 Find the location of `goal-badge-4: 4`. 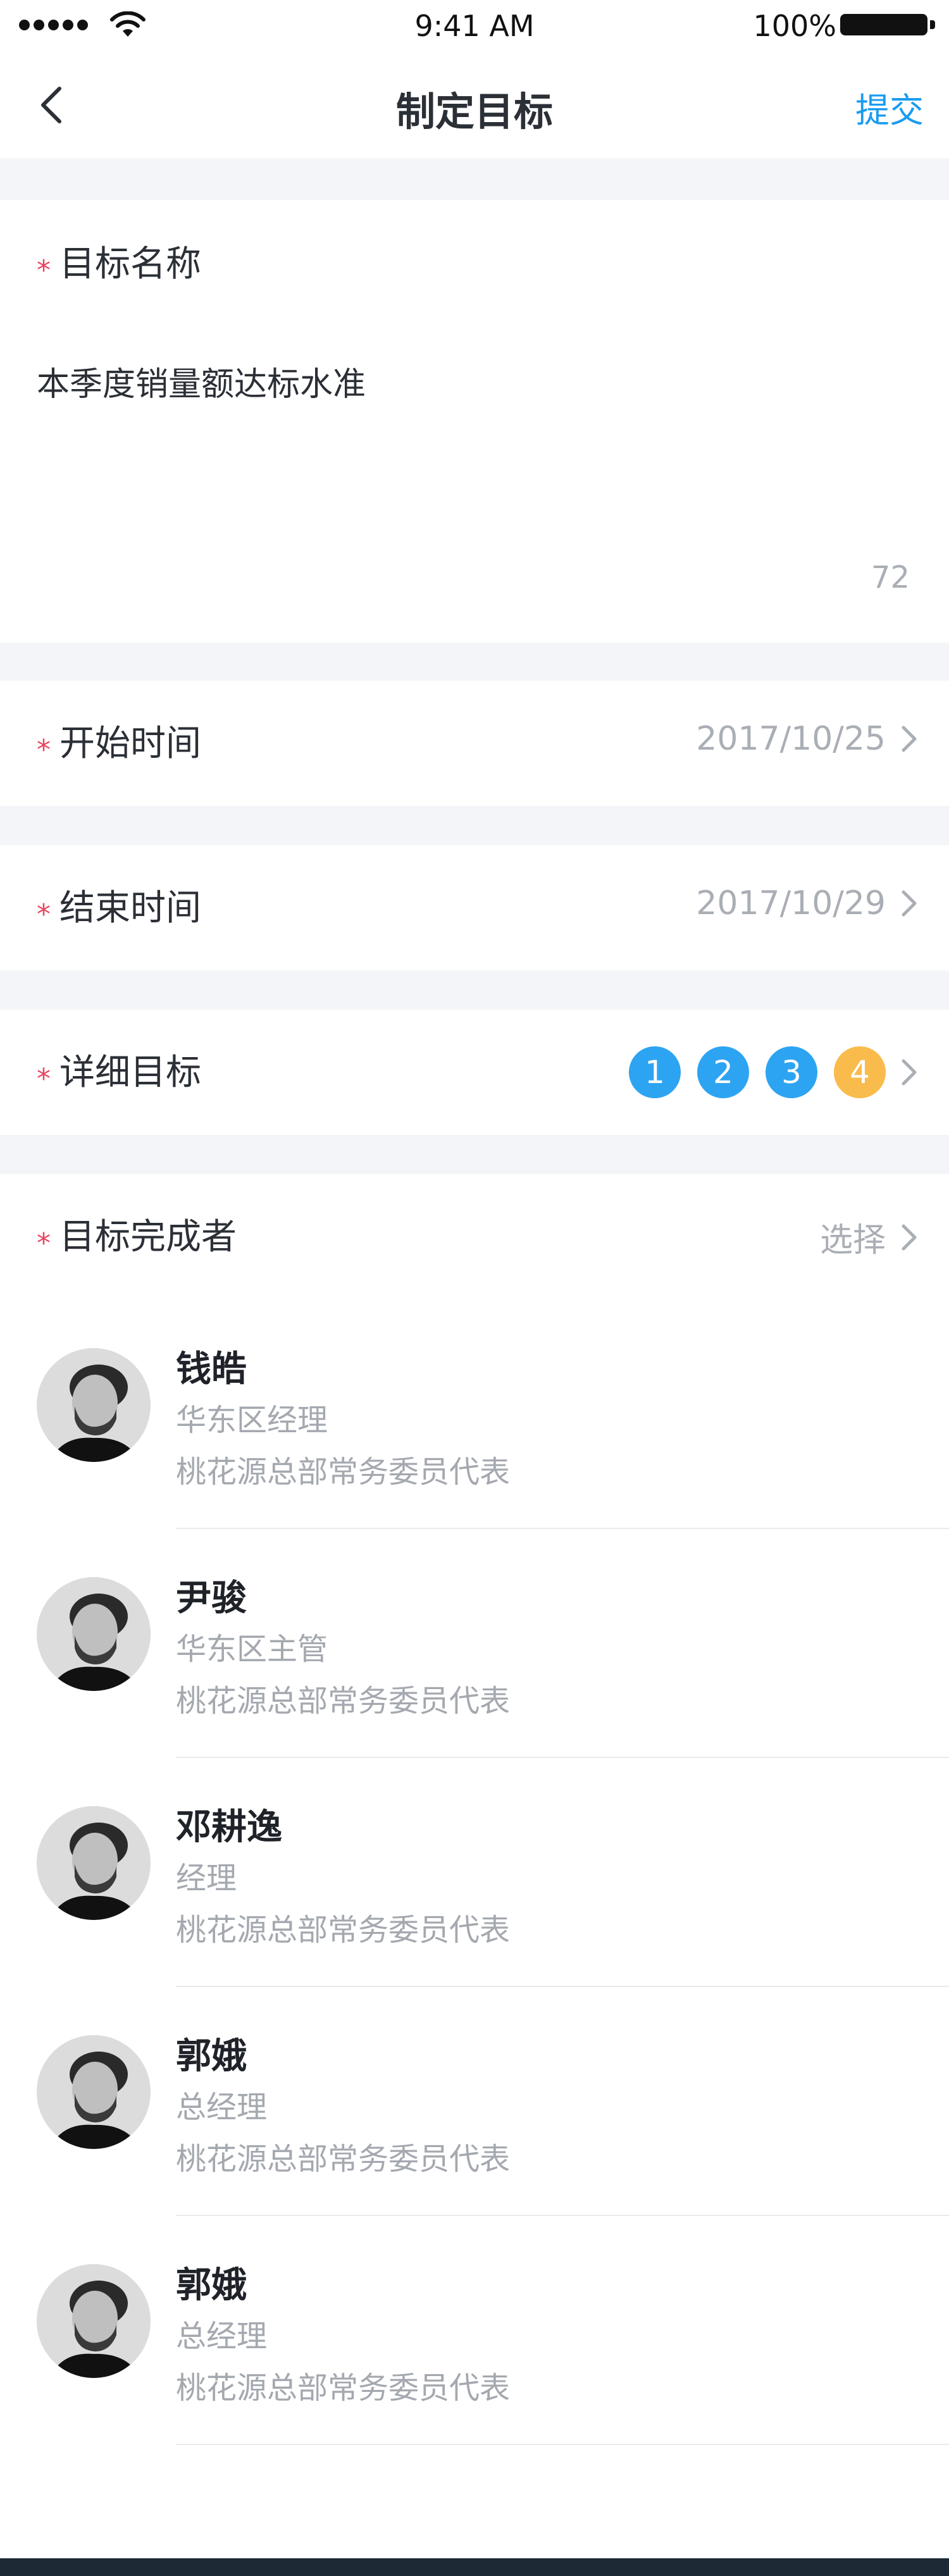

goal-badge-4: 4 is located at coordinates (860, 1072).